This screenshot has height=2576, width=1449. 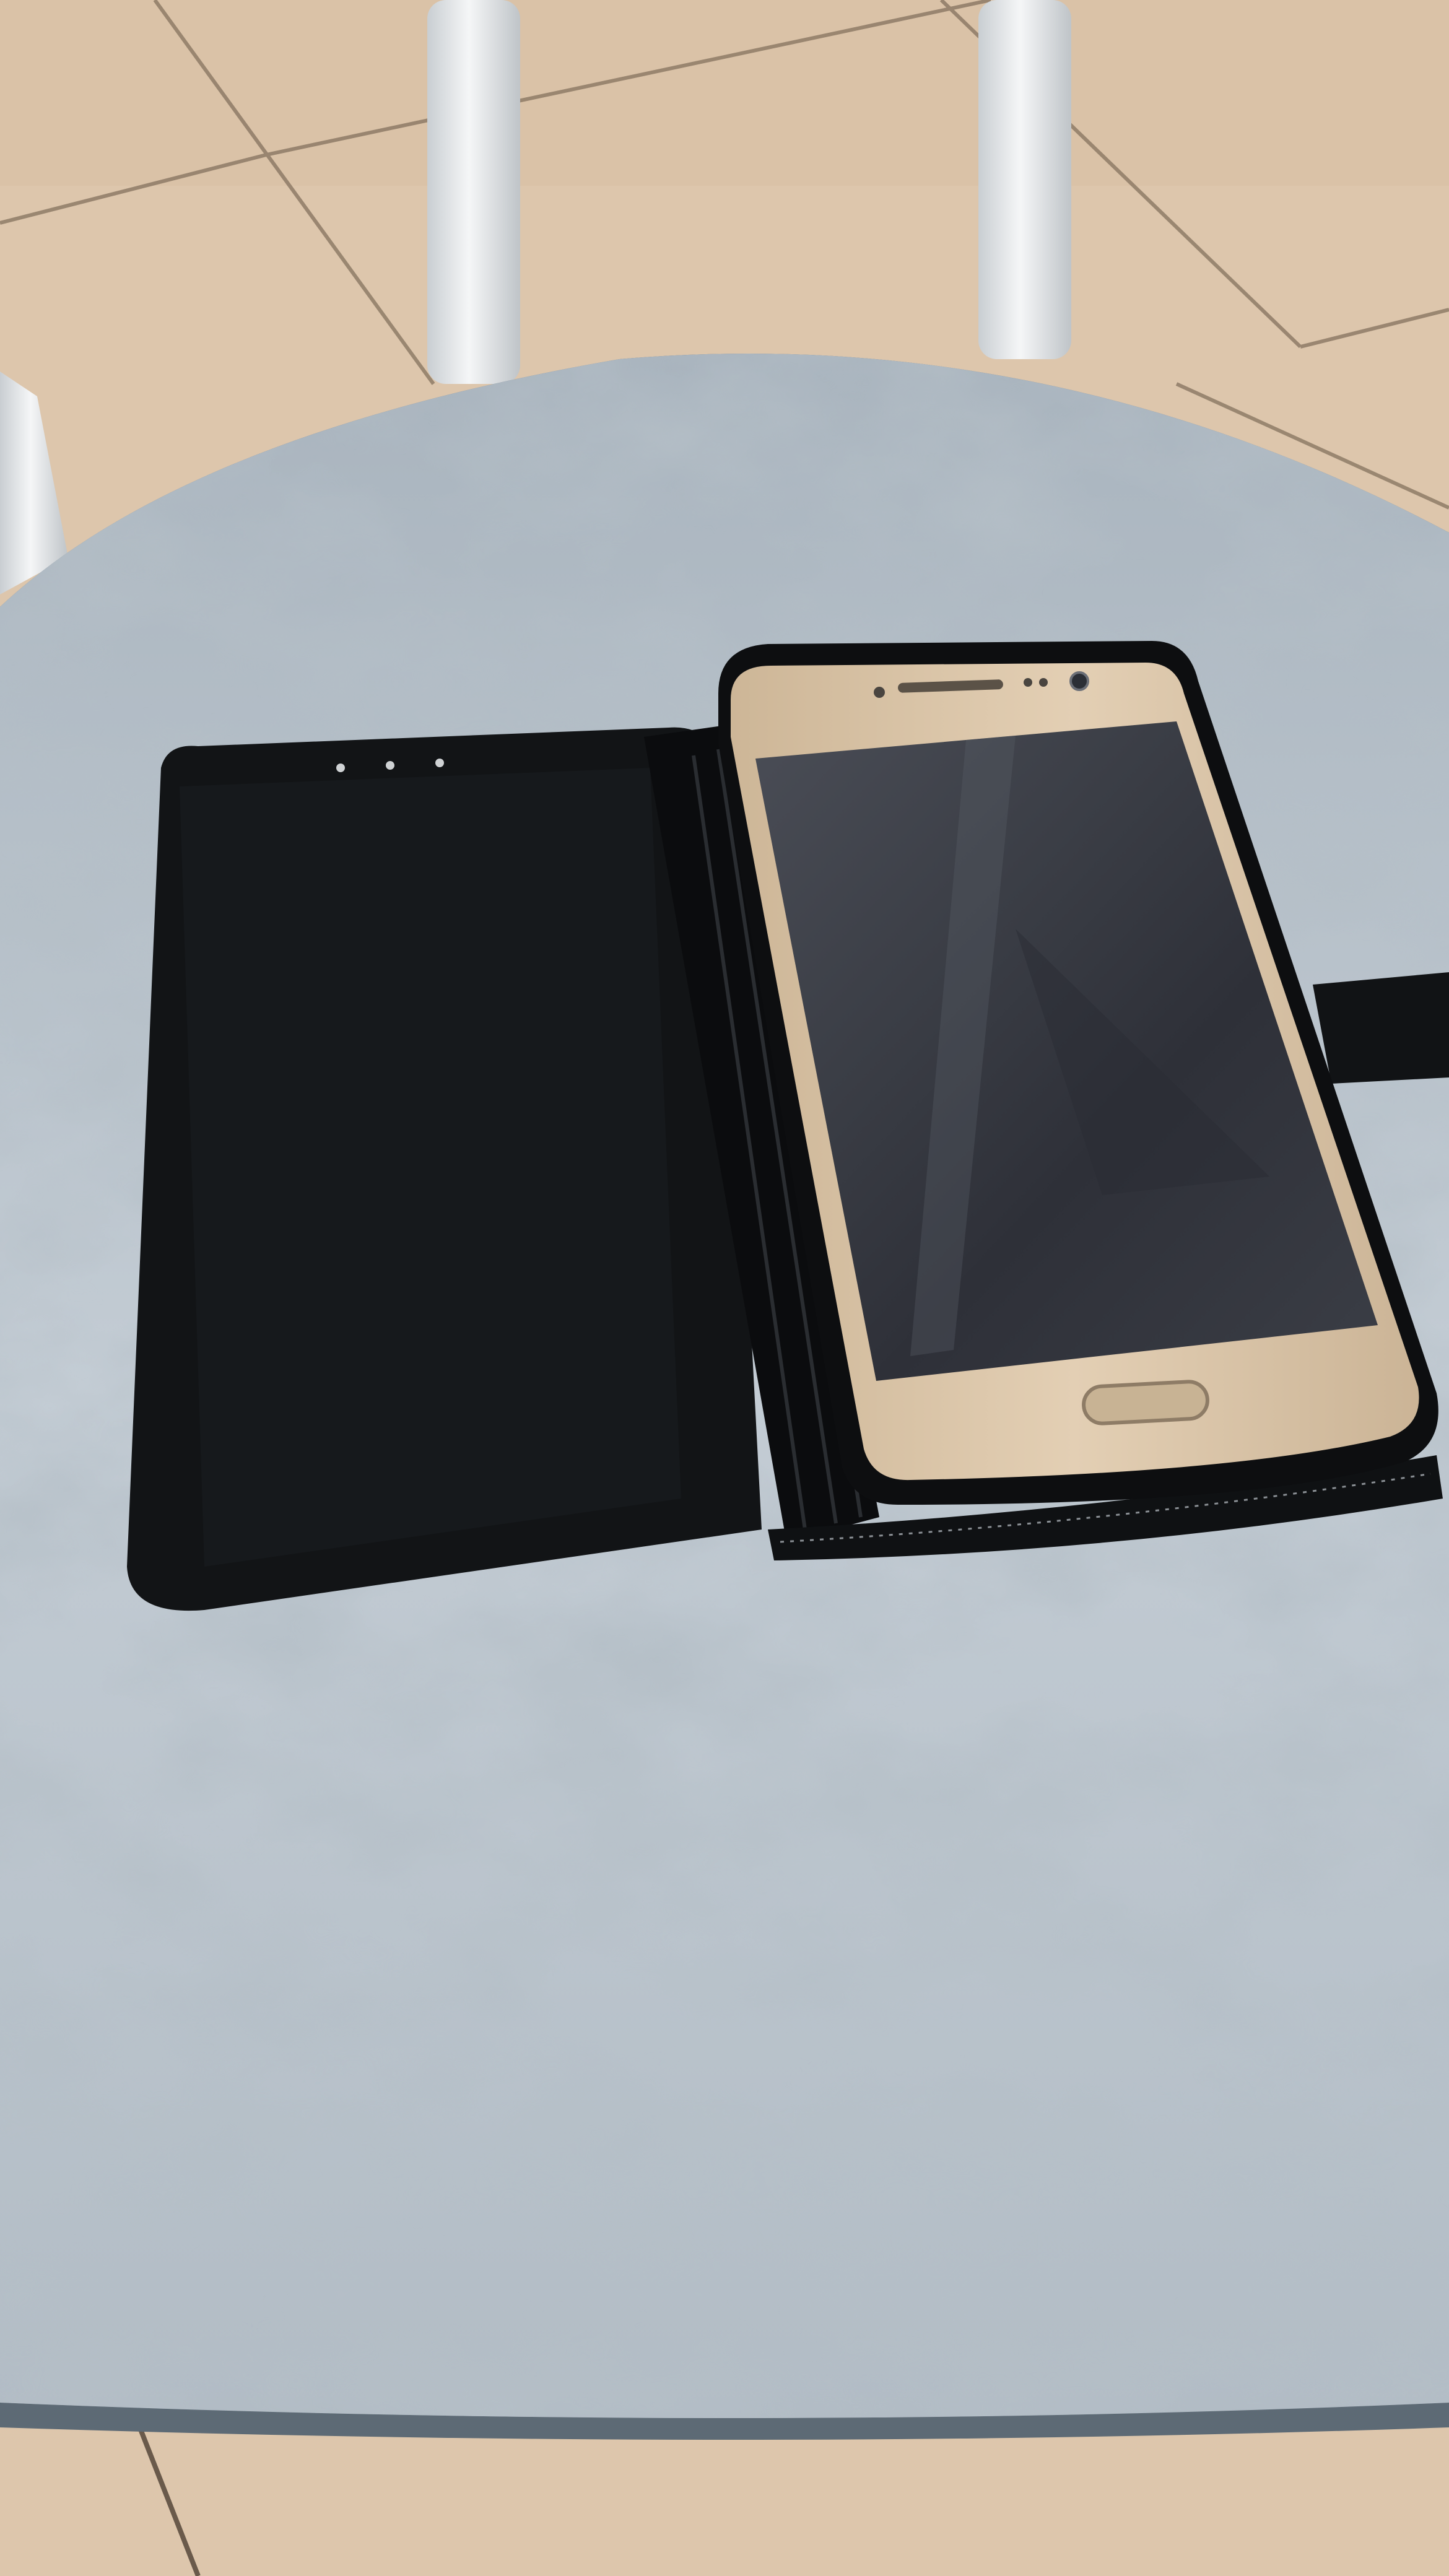 What do you see at coordinates (1145, 1402) in the screenshot?
I see `home-button` at bounding box center [1145, 1402].